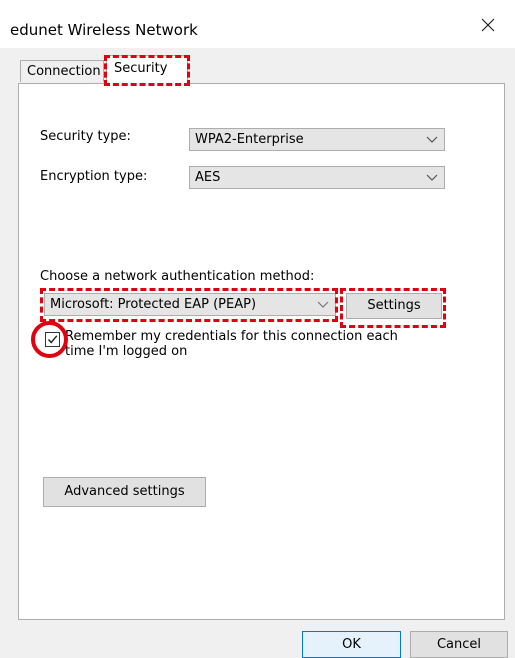 This screenshot has height=658, width=515. Describe the element at coordinates (257, 24) in the screenshot. I see `title-bar: edunet Wireless Network` at that location.